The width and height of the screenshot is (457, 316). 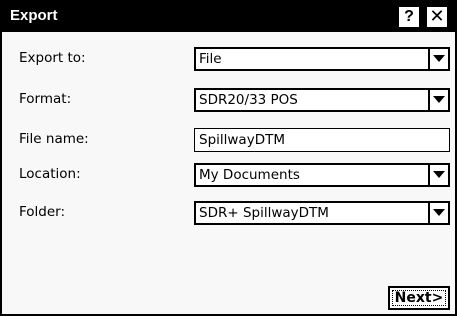 I want to click on folder-row: Folder: SDR+ SpillwayDTM, so click(x=228, y=213).